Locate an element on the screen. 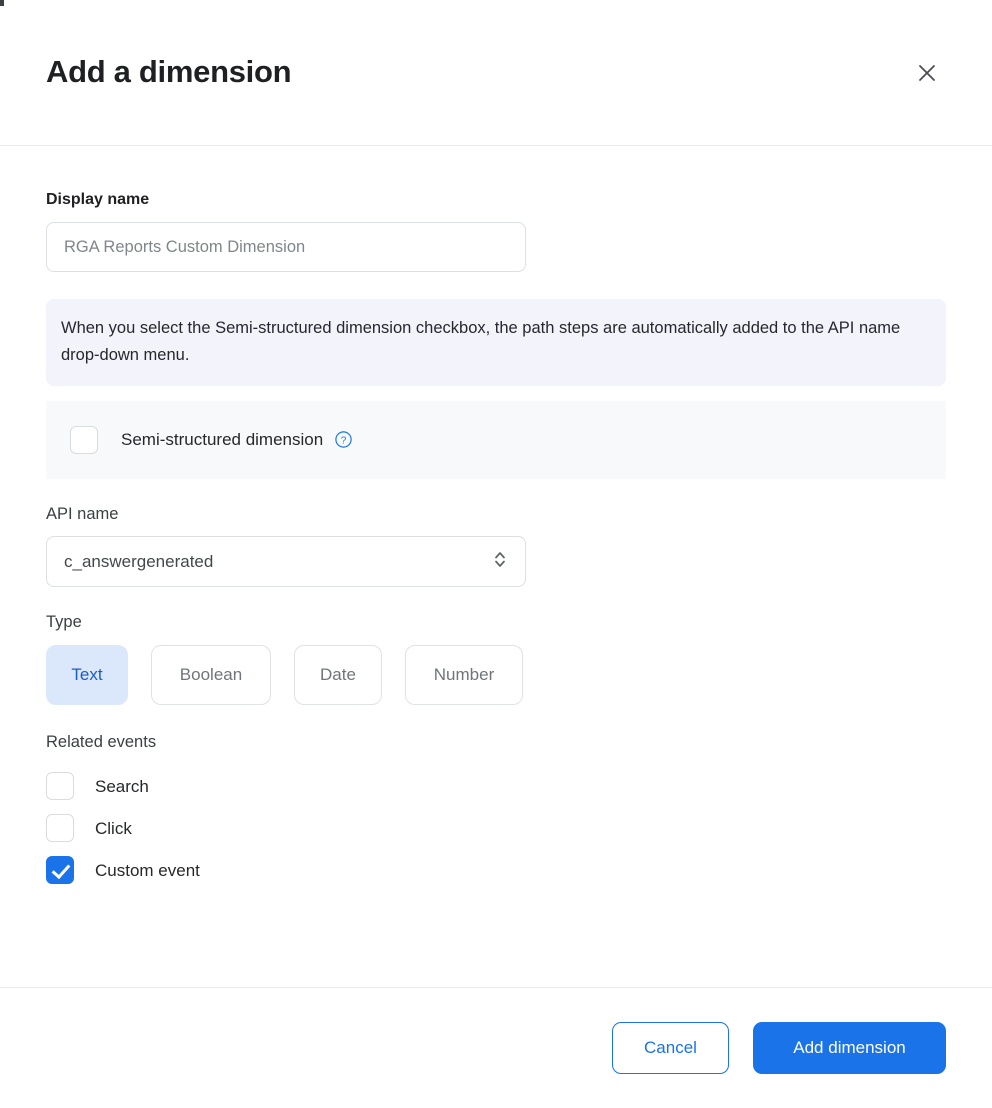 The height and width of the screenshot is (1108, 992). related-event-checkbox-custom-event is located at coordinates (60, 870).